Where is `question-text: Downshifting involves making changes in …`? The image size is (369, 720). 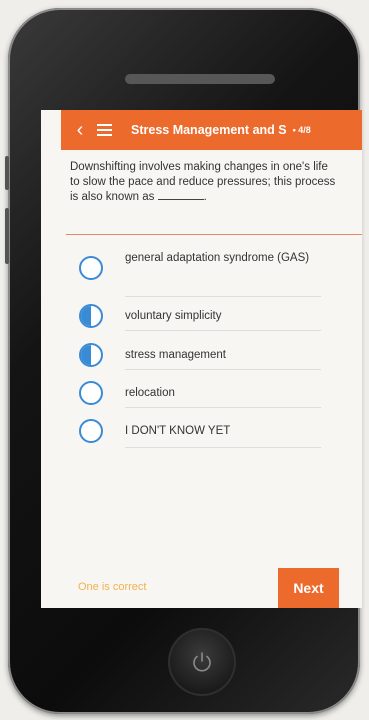 question-text: Downshifting involves making changes in … is located at coordinates (205, 182).